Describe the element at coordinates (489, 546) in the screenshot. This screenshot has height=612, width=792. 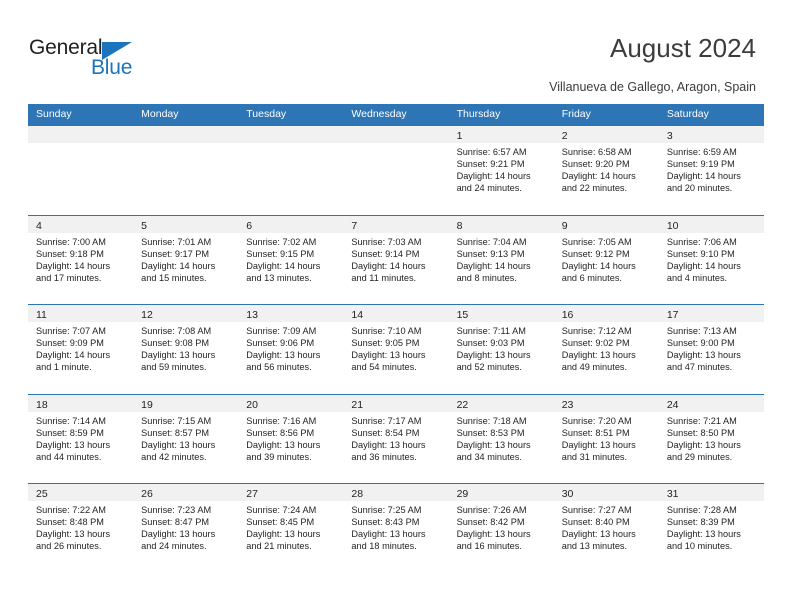
I see `daylight-text-line2: and 16 minutes.` at that location.